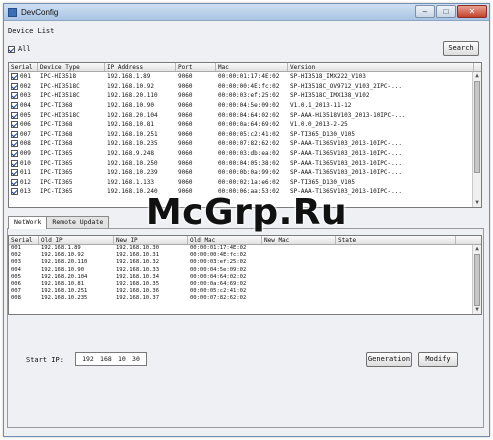 Image resolution: width=493 pixels, height=440 pixels. Describe the element at coordinates (76, 240) in the screenshot. I see `column-header: Old IP` at that location.